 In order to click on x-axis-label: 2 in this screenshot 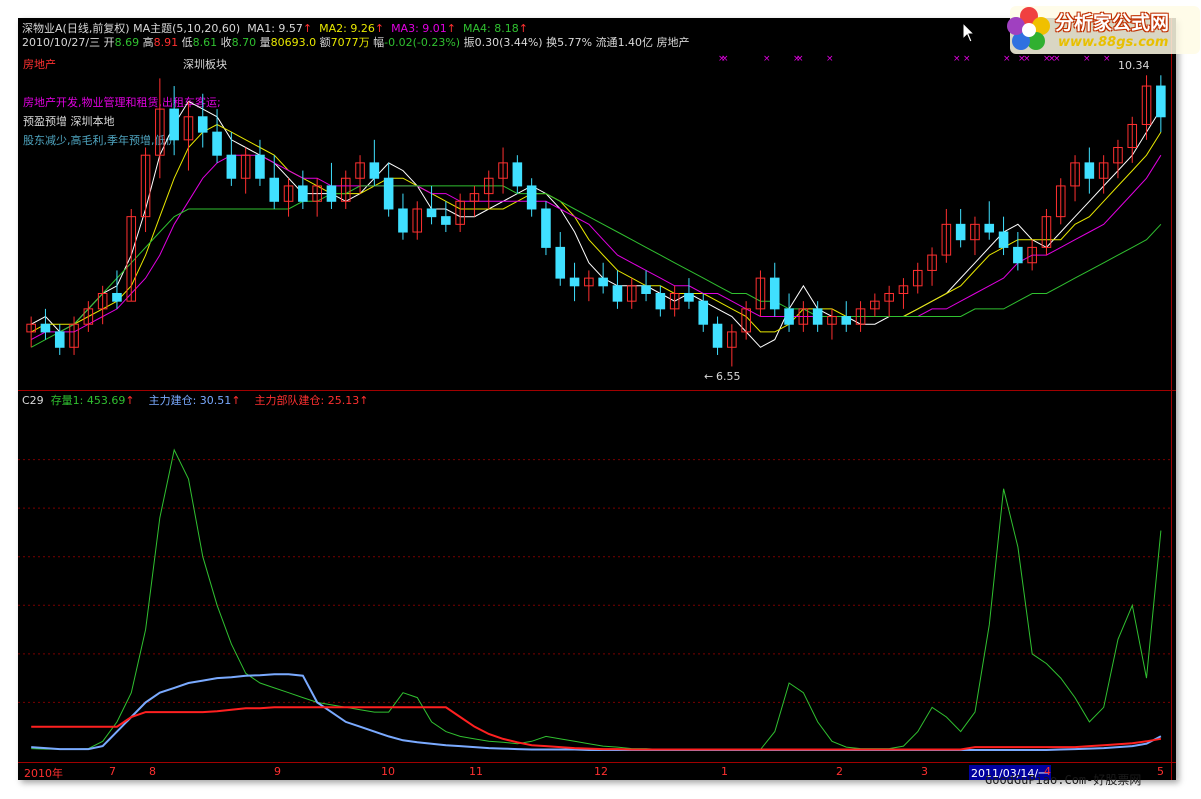, I will do `click(839, 771)`.